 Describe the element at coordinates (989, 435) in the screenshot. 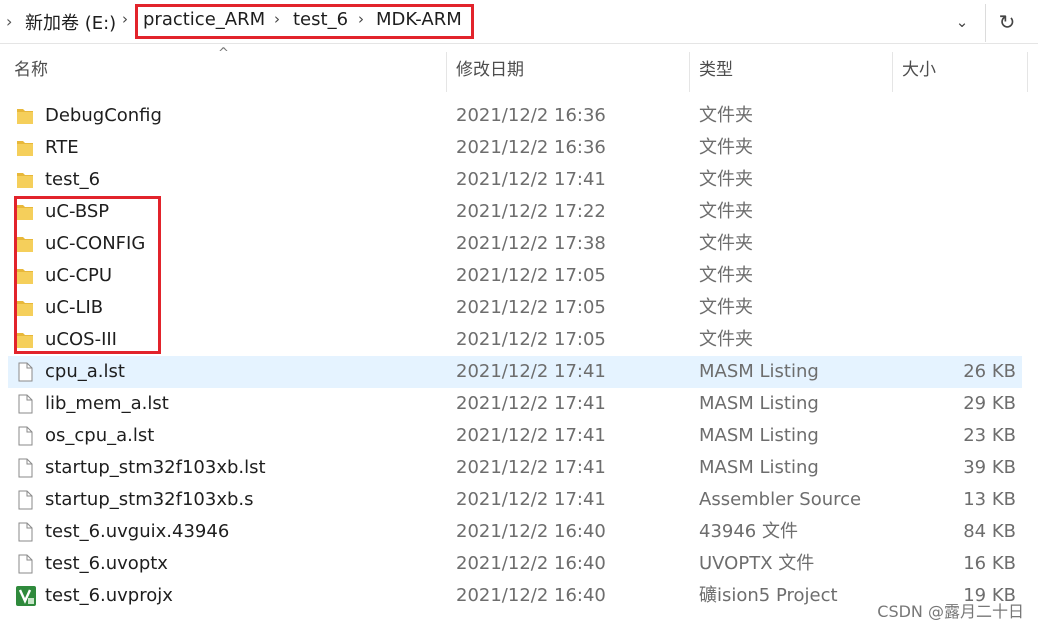

I see `file-size: 23 KB` at that location.